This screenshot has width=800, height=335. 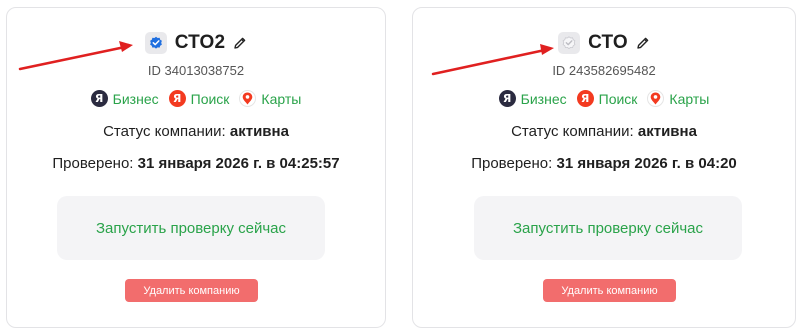 I want to click on company-name: СТО, so click(x=608, y=42).